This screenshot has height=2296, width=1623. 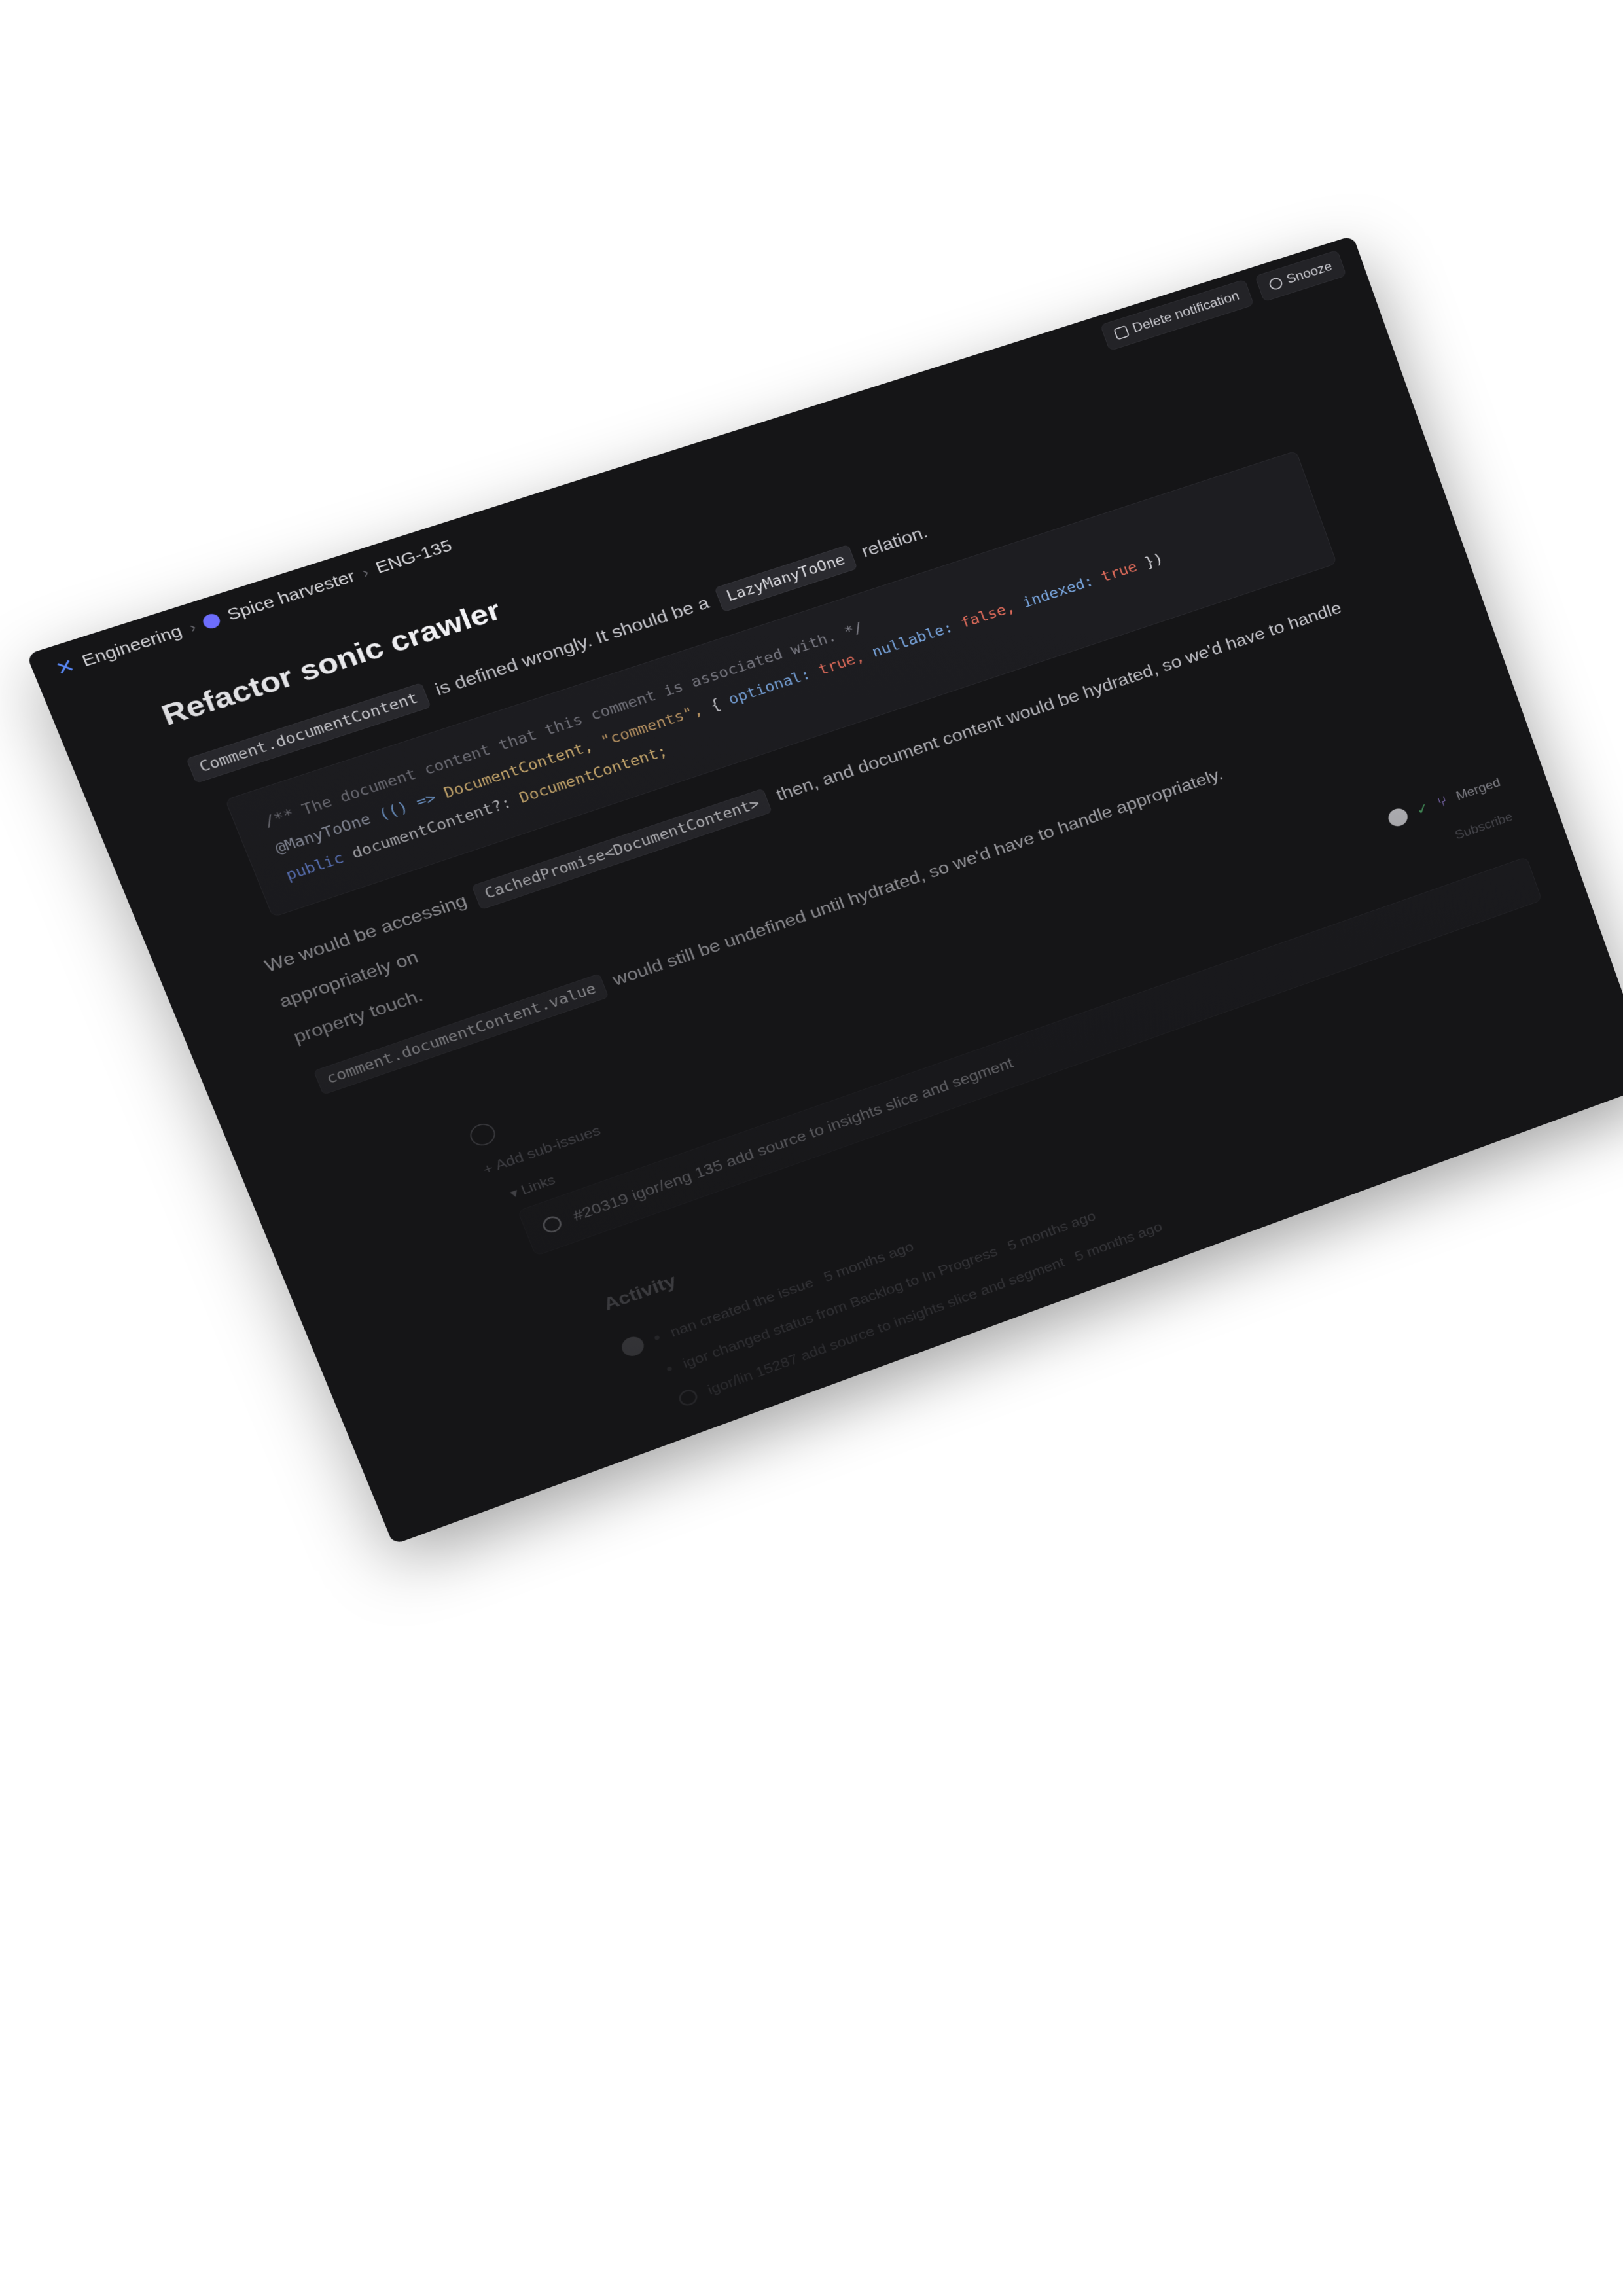 I want to click on top-actions: Delete notification Snooze, so click(x=1223, y=300).